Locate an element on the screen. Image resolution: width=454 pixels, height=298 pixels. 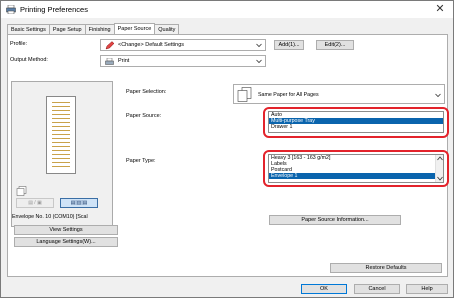
paper-selection-value: Same Paper for All Pages is located at coordinates (288, 95).